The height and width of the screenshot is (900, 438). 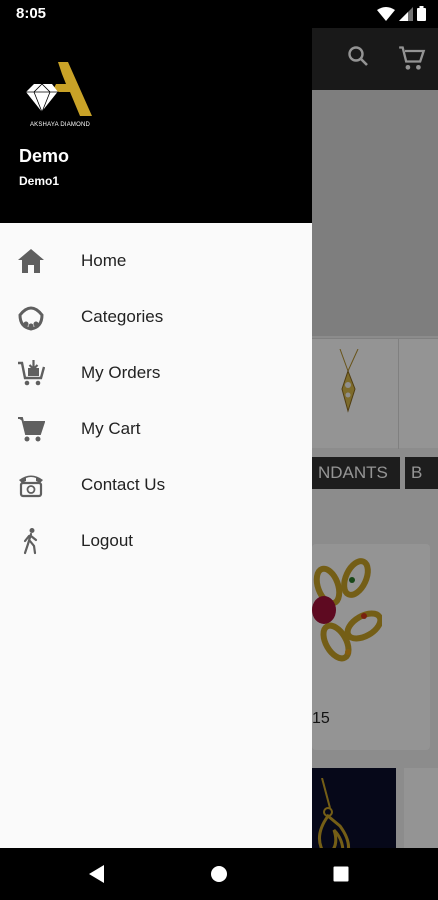 I want to click on menu-label: Contact Us, so click(x=123, y=484).